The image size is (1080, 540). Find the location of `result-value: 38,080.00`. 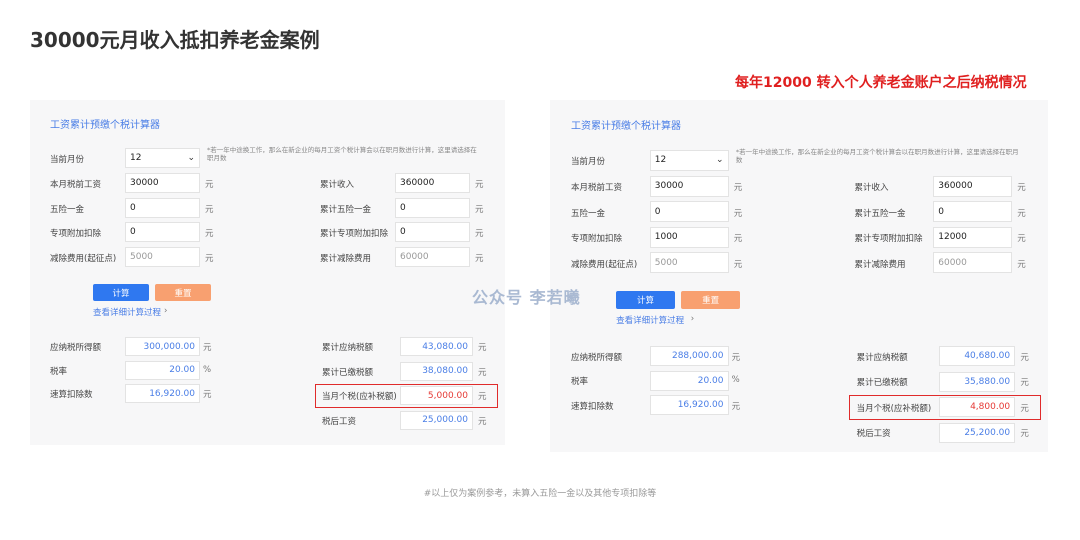

result-value: 38,080.00 is located at coordinates (436, 371).